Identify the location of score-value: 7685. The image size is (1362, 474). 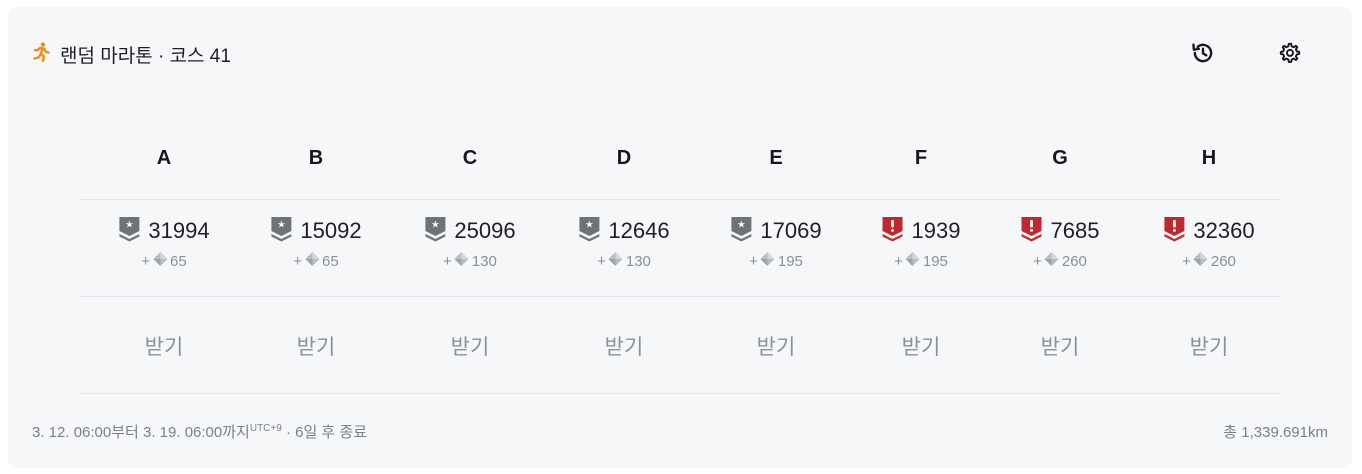
(1075, 230).